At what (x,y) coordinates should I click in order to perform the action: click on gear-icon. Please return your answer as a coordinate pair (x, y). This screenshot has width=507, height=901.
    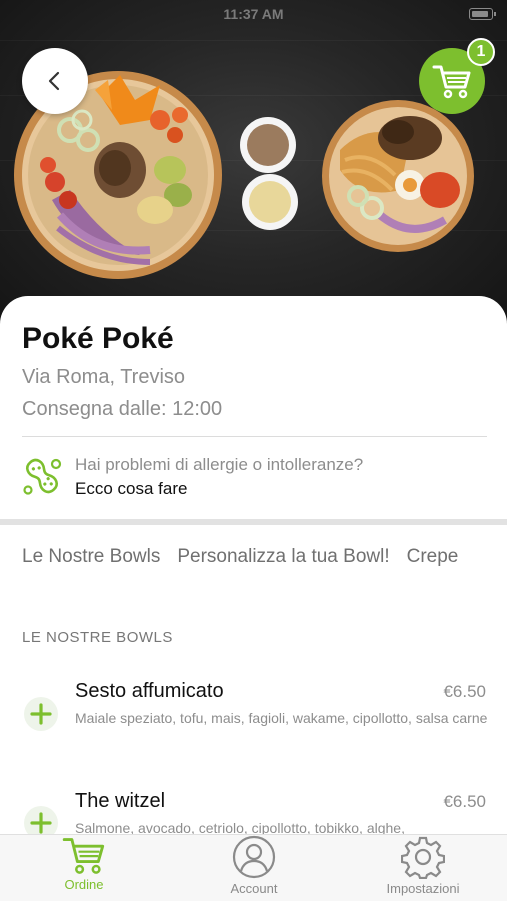
    Looking at the image, I should click on (423, 857).